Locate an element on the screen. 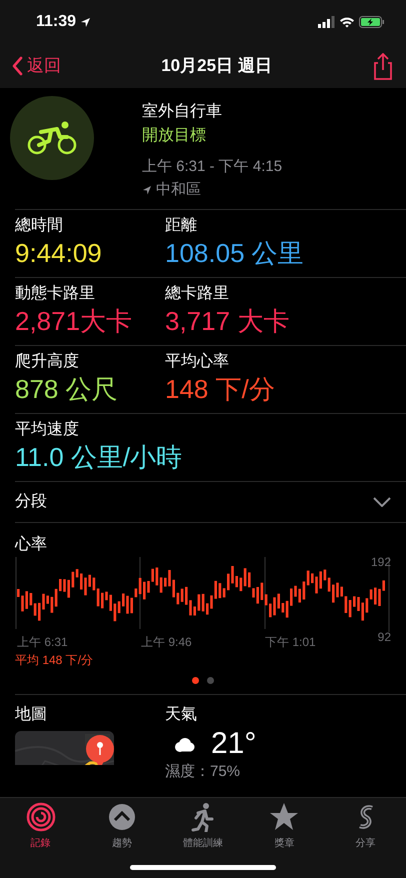 This screenshot has width=406, height=878. map-title: 地圖 is located at coordinates (31, 714).